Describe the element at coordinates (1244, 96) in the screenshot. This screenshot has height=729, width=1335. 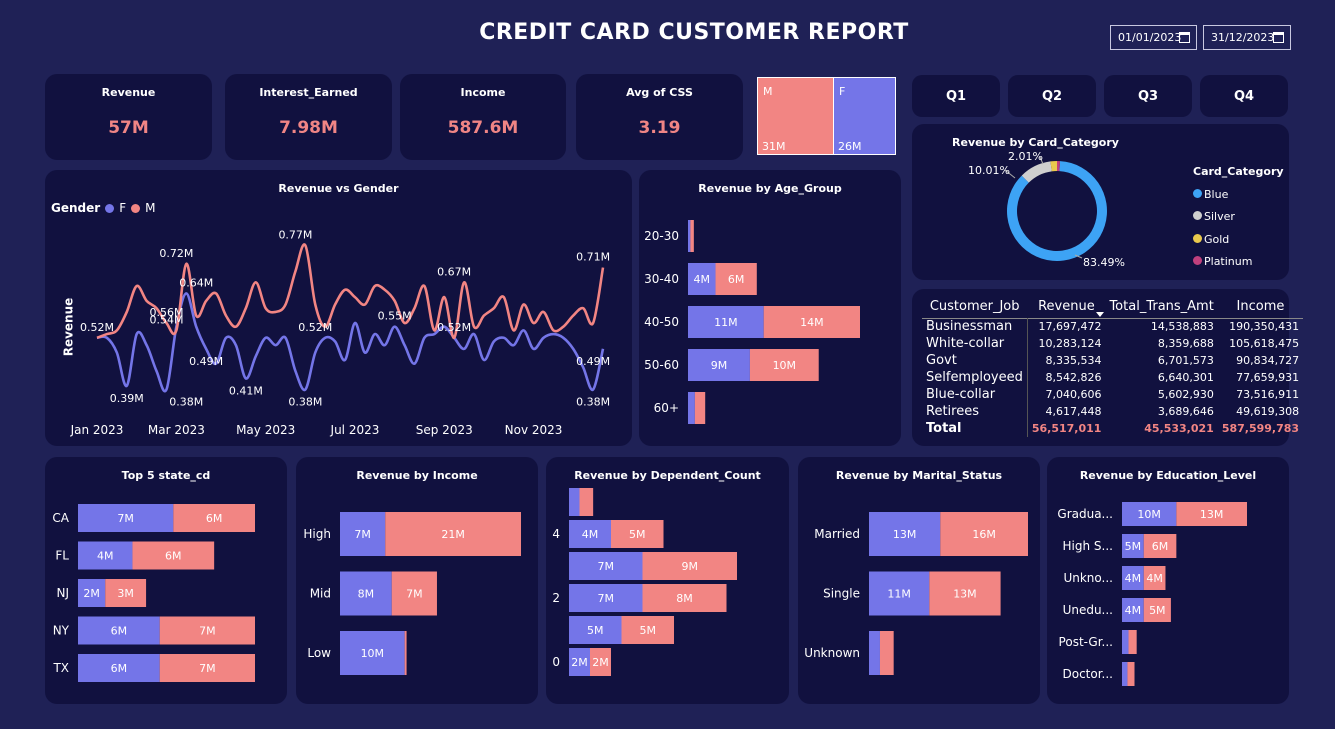
I see `quarter-button-q4: Q4` at that location.